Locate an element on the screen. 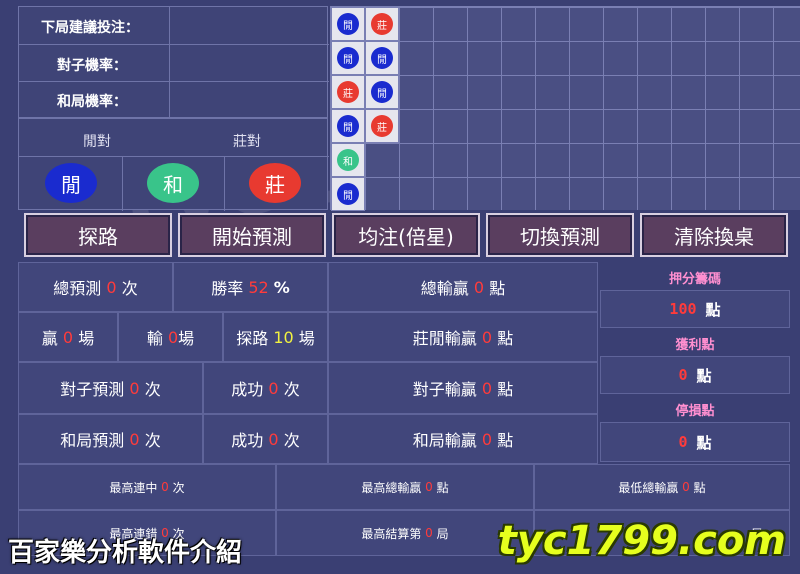 The image size is (800, 574). tie-success-stat: 成功 0 次 is located at coordinates (265, 439).